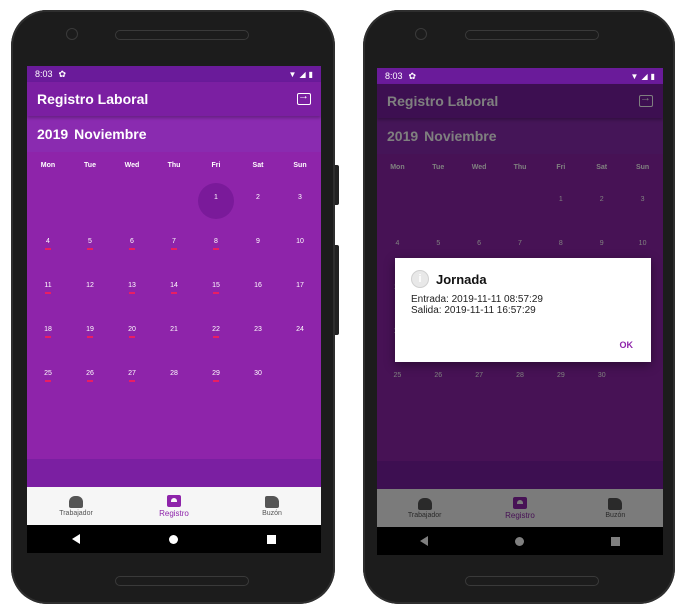 This screenshot has height=605, width=676. What do you see at coordinates (300, 200) in the screenshot?
I see `day-cell: 3` at bounding box center [300, 200].